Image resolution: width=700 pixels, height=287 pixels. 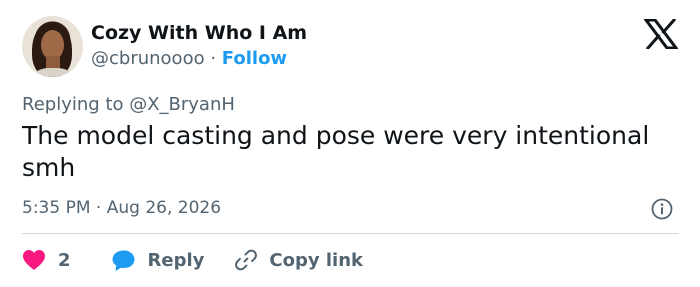 I want to click on follow-button: Follow, so click(x=254, y=58).